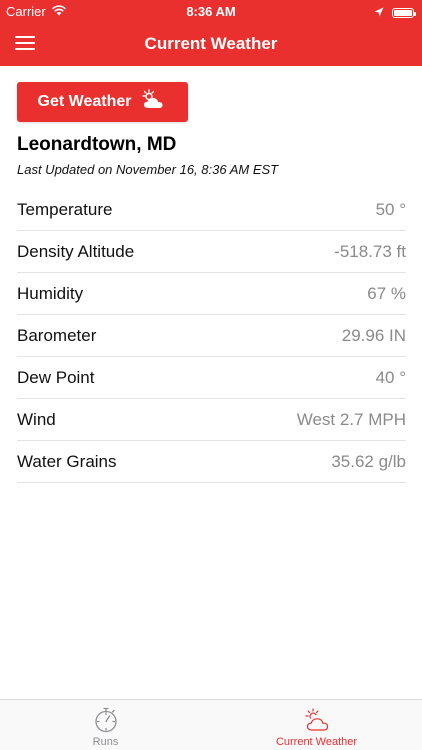  What do you see at coordinates (211, 252) in the screenshot?
I see `weather-row-density-altitude: Density Altitude -518.73 ft` at bounding box center [211, 252].